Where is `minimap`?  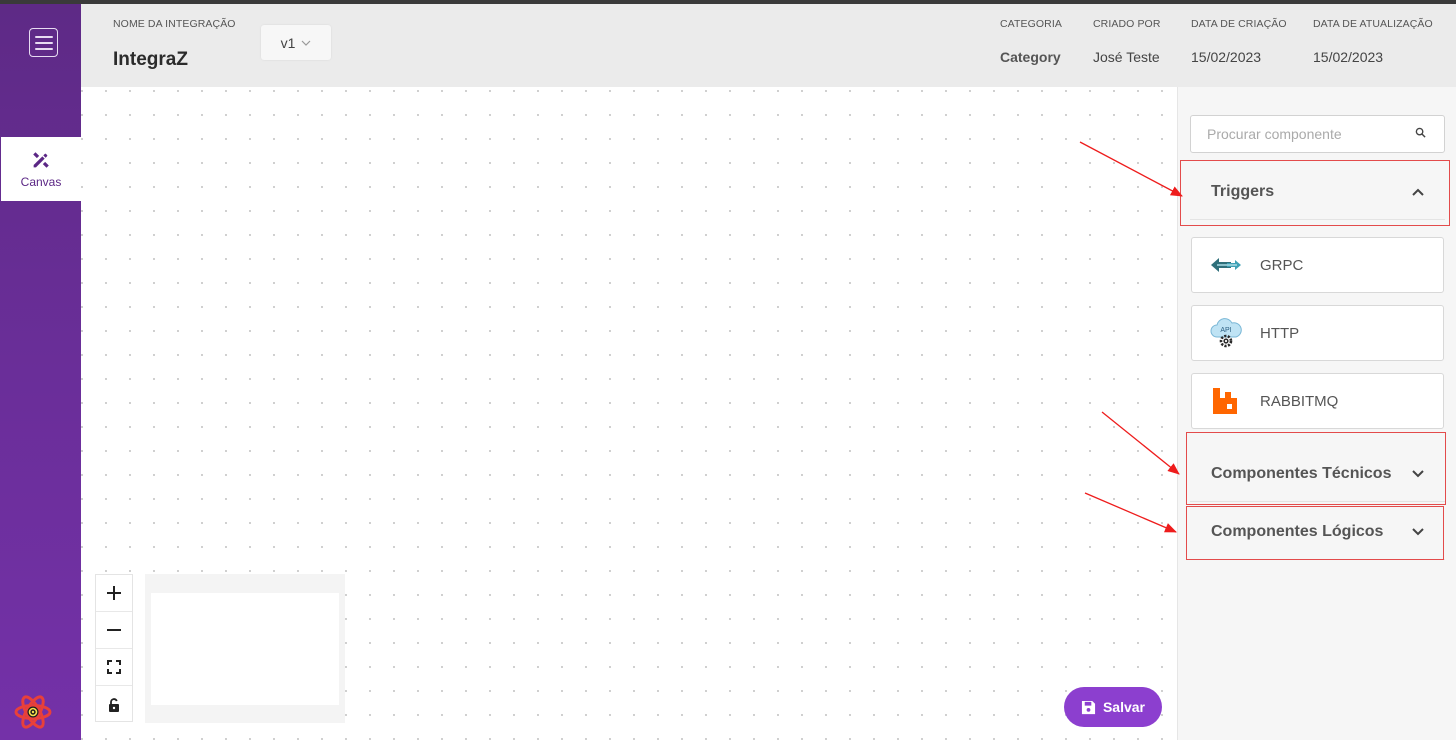 minimap is located at coordinates (245, 648).